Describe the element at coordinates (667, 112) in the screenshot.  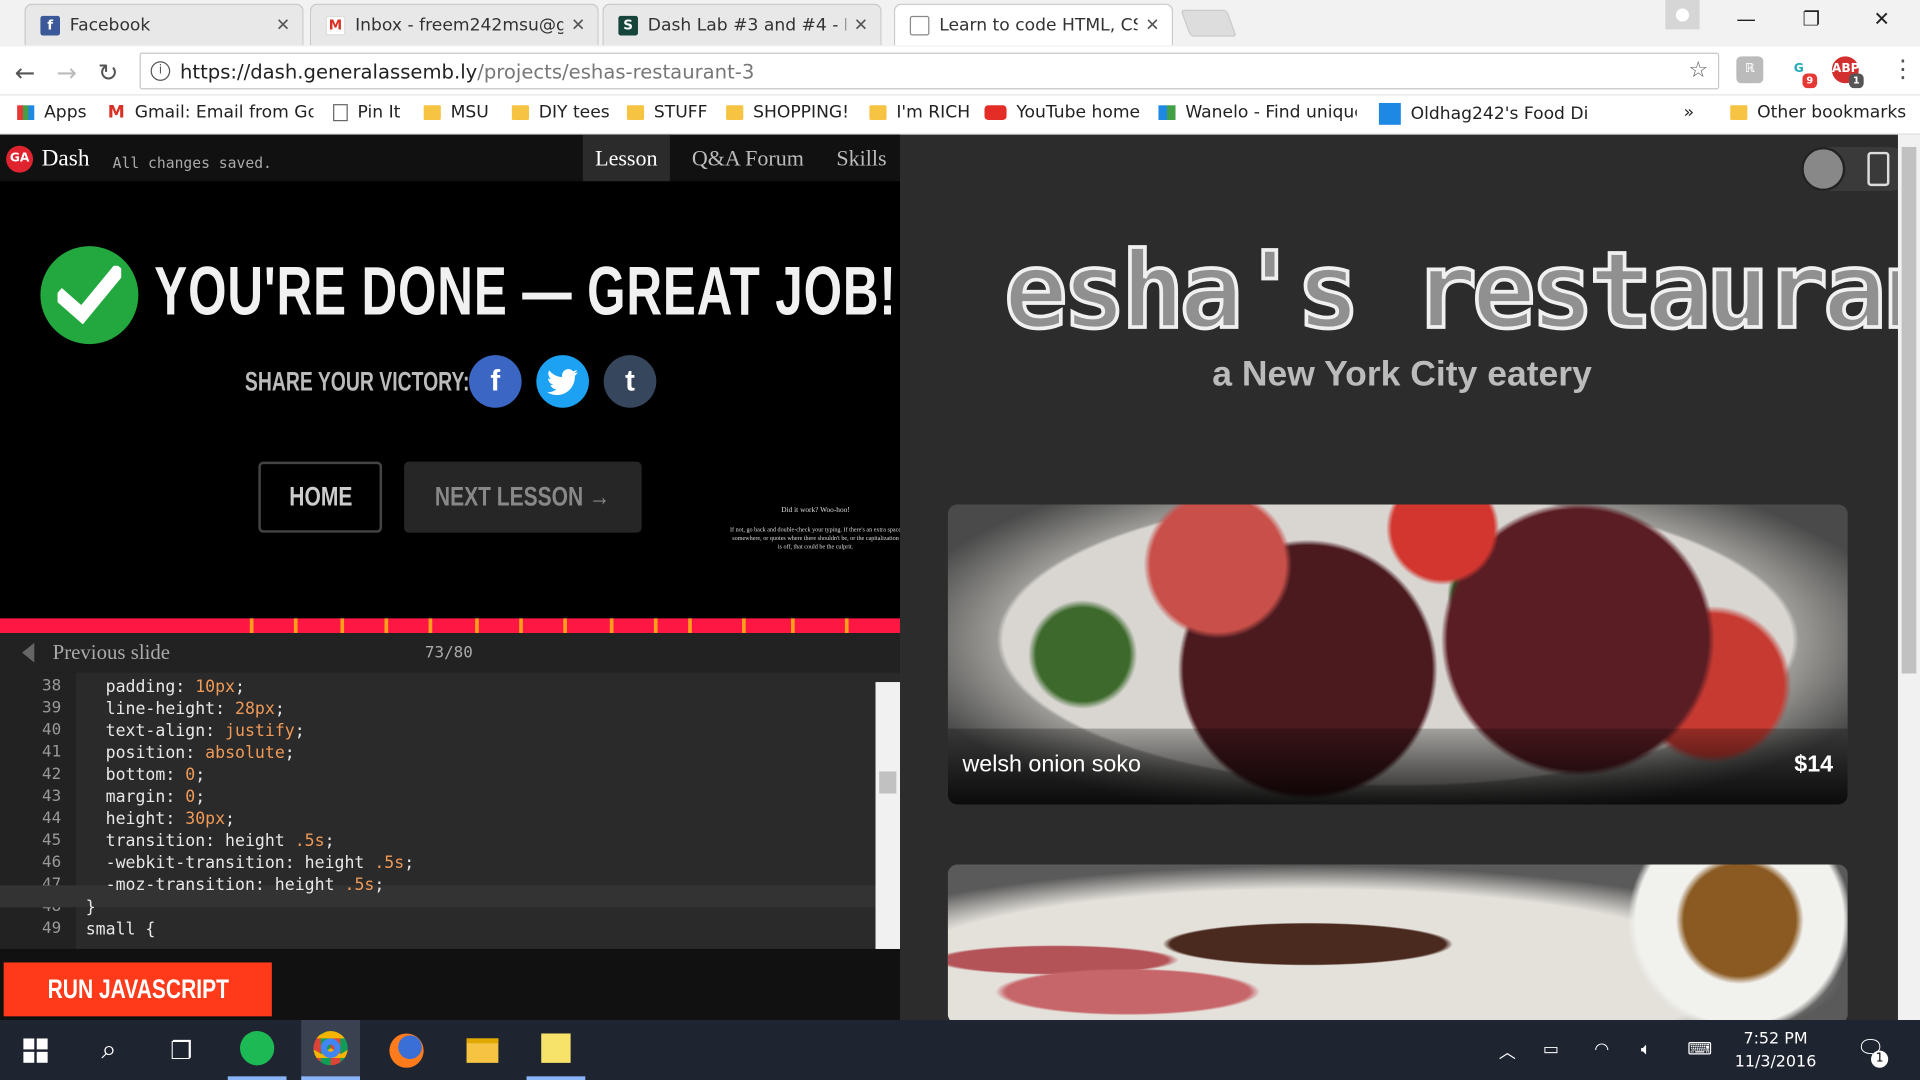
I see `bookmark-stuff: STUFF` at that location.